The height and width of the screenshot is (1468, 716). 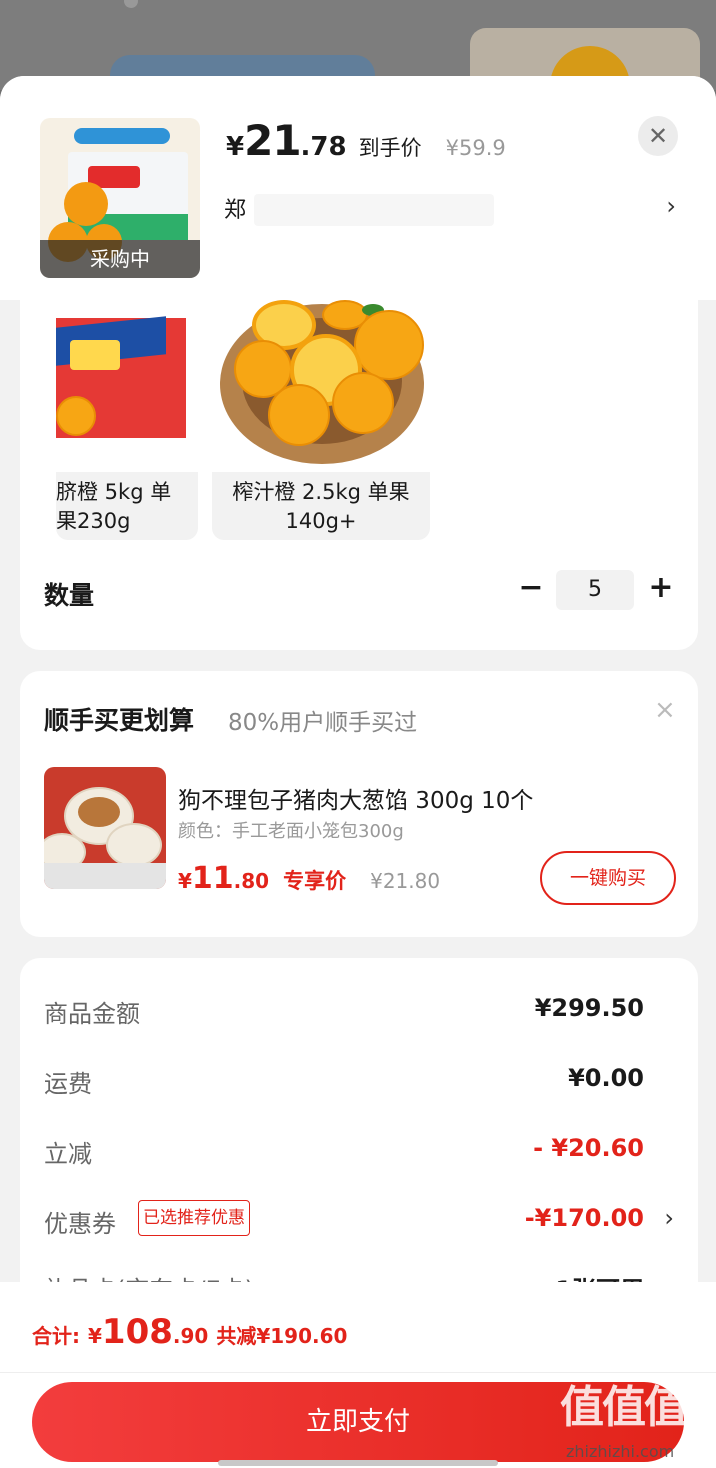 I want to click on total-row: 合计: ¥ 108 .90 共减¥190.60, so click(x=189, y=1332).